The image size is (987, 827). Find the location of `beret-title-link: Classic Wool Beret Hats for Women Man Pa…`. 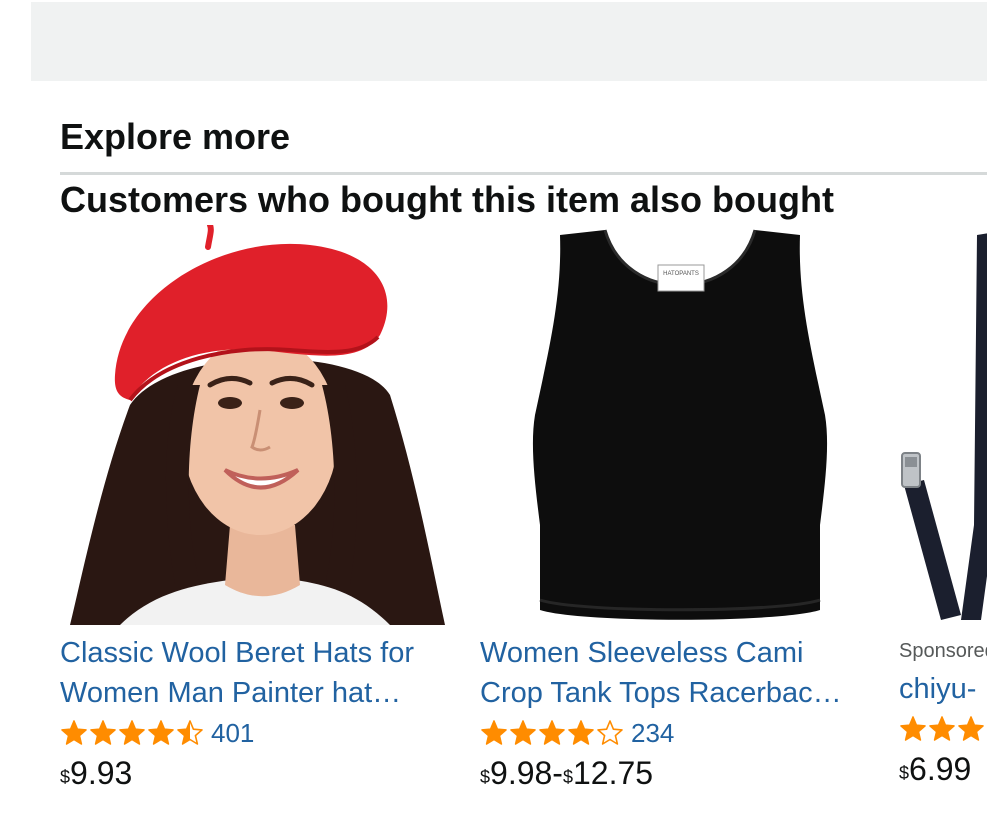

beret-title-link: Classic Wool Beret Hats for Women Man Pa… is located at coordinates (257, 673).